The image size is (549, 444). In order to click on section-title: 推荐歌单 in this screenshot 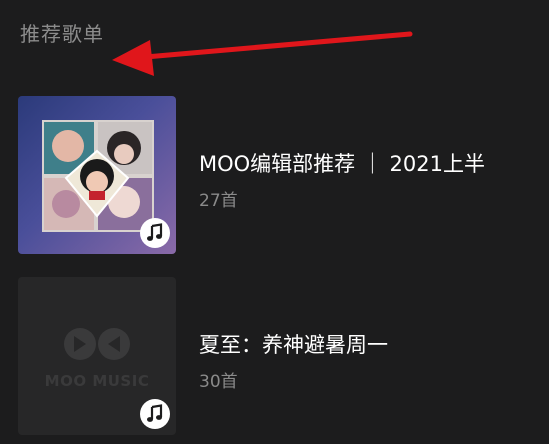, I will do `click(62, 34)`.